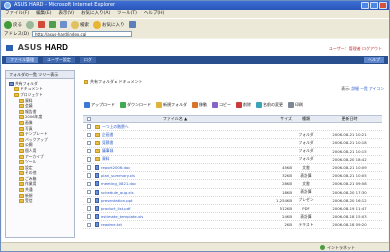  I want to click on file-name-link: 議事録, so click(107, 151).